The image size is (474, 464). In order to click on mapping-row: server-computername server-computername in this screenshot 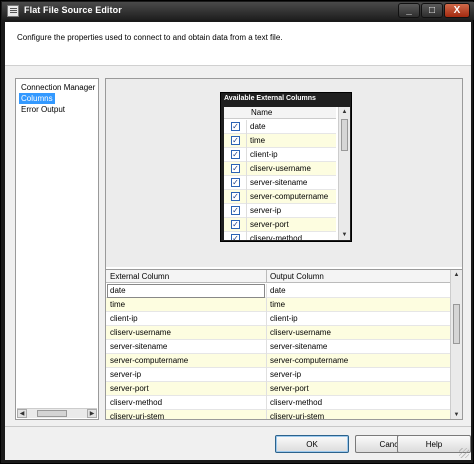, I will do `click(278, 361)`.